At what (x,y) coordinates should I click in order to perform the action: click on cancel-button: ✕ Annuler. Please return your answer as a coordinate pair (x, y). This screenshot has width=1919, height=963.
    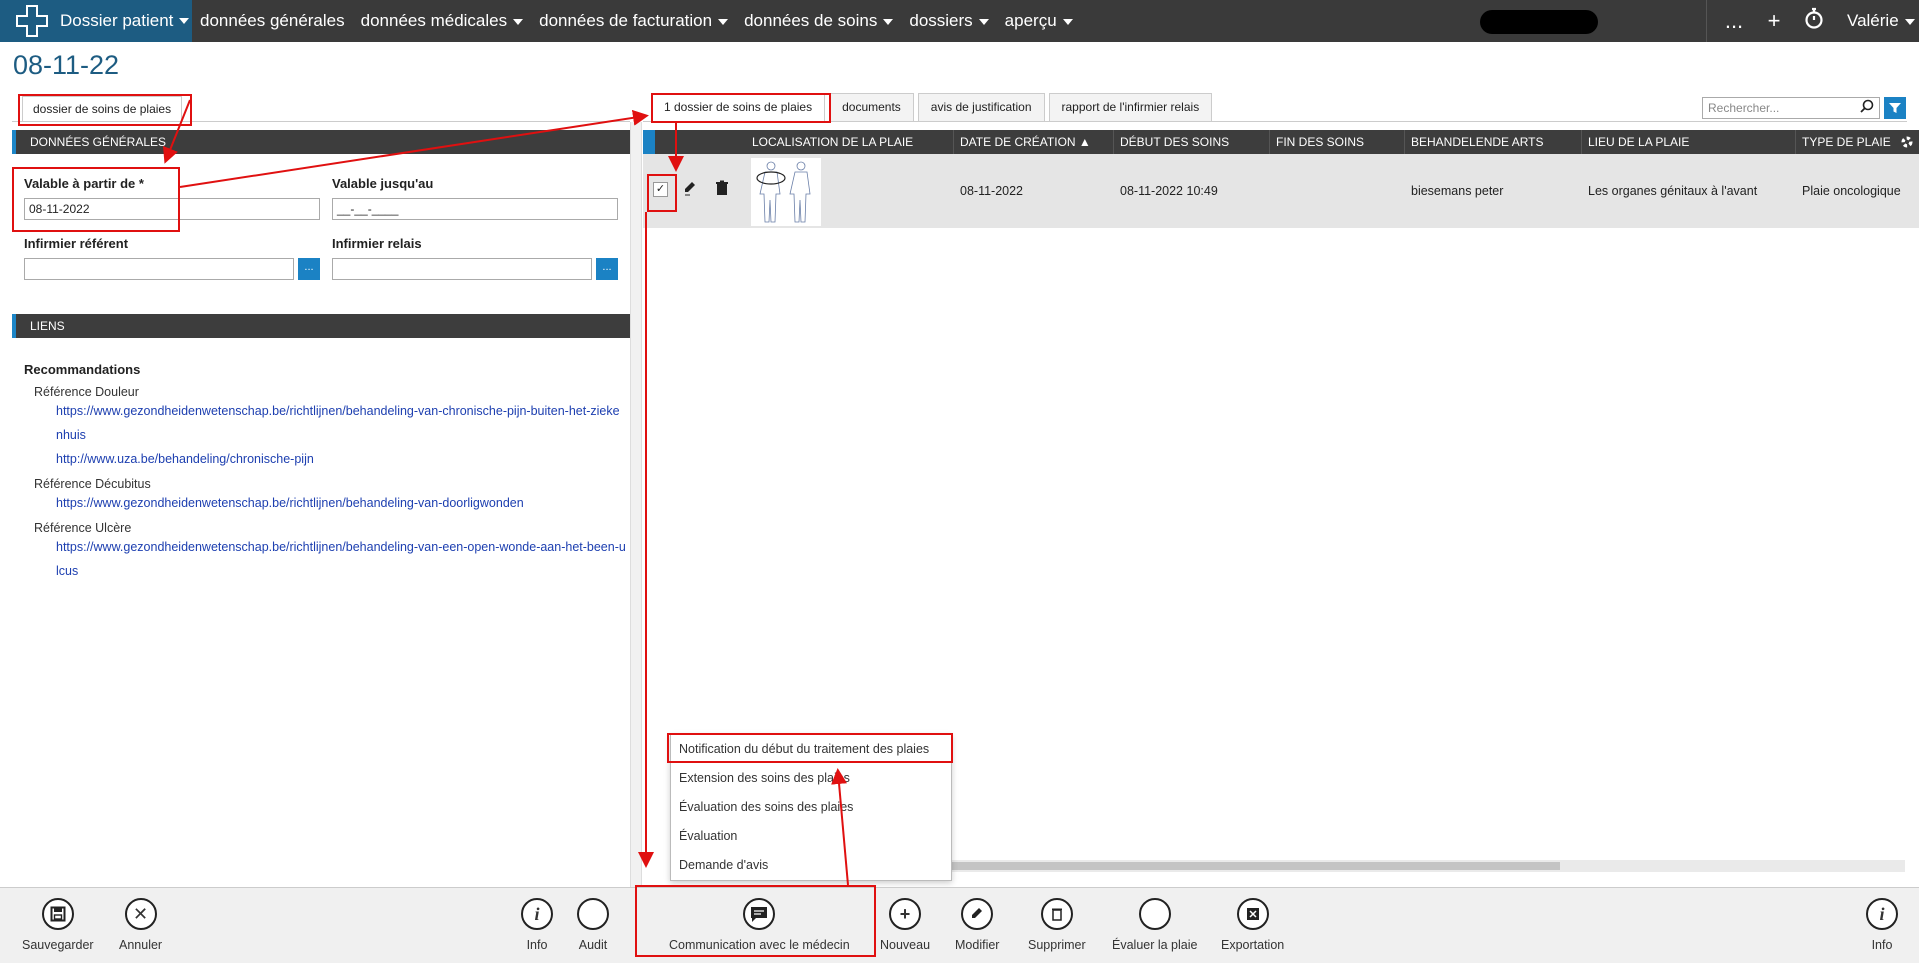
    Looking at the image, I should click on (140, 925).